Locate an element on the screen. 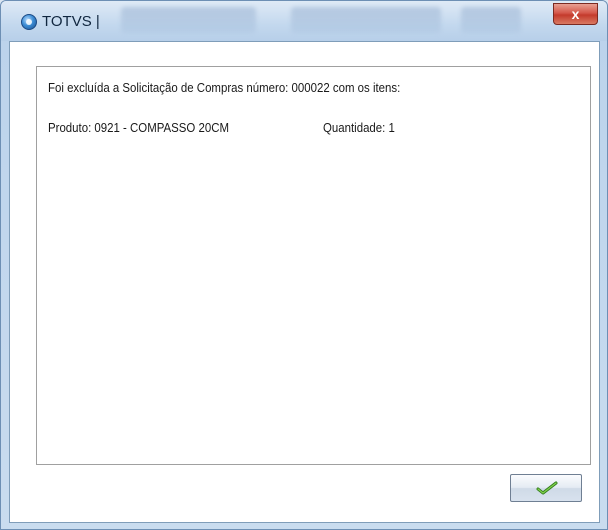 The image size is (608, 530). ok-button is located at coordinates (546, 488).